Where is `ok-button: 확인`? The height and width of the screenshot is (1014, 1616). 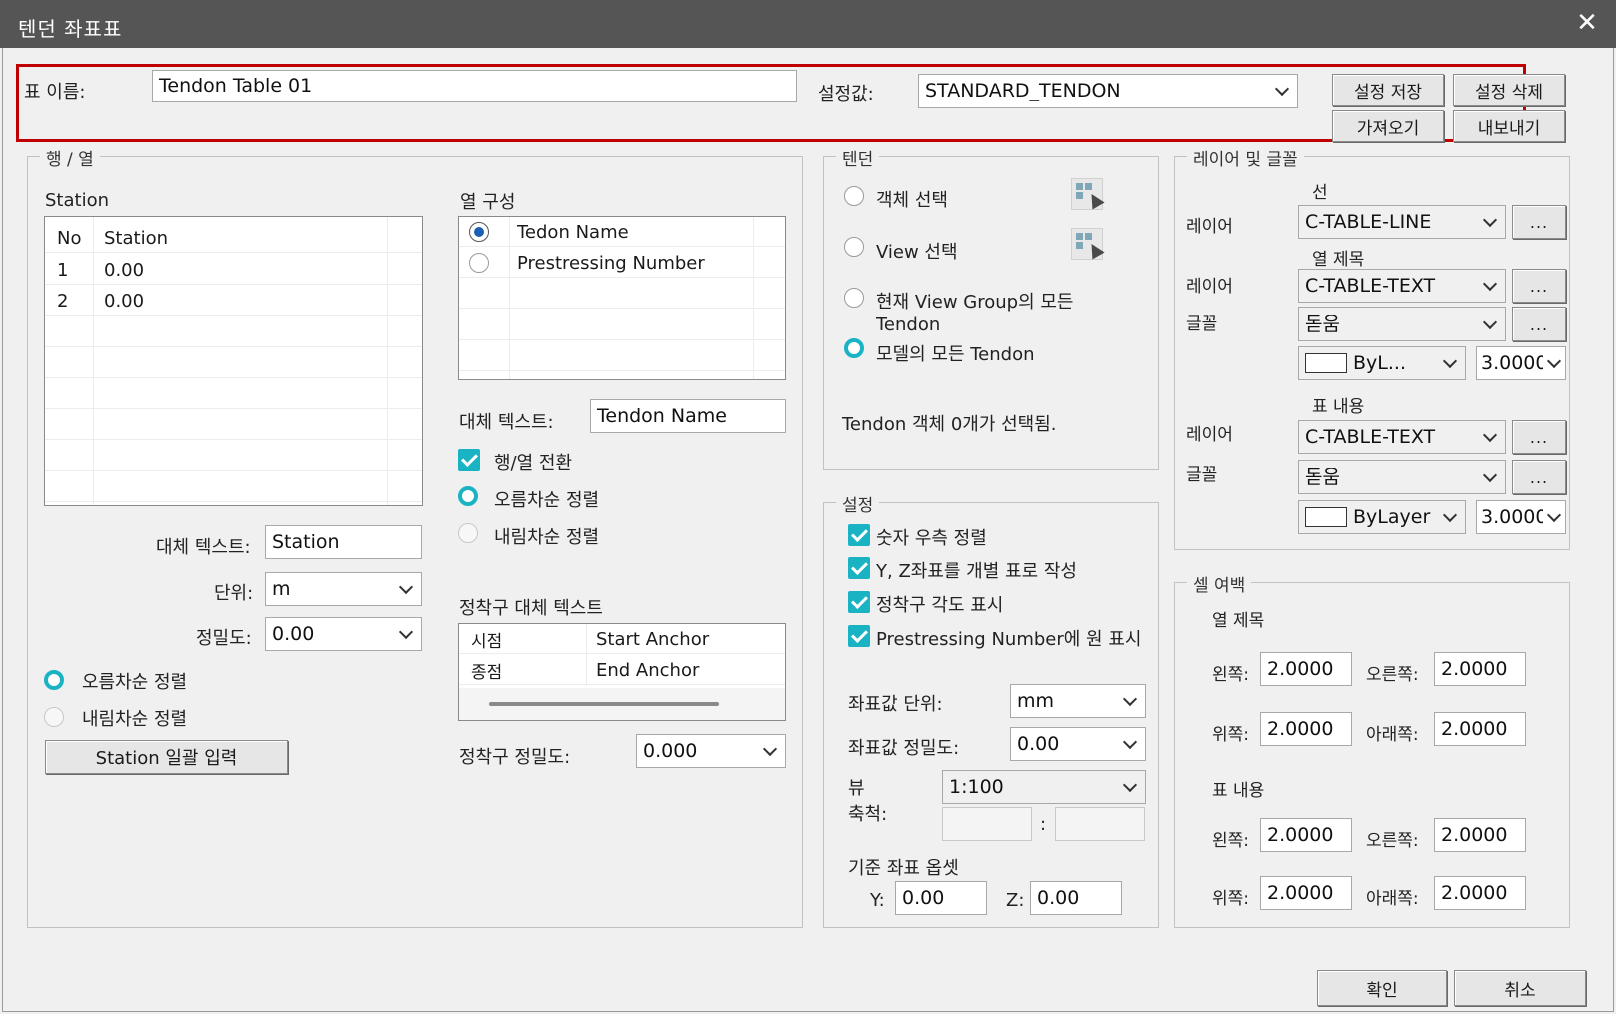
ok-button: 확인 is located at coordinates (1382, 988).